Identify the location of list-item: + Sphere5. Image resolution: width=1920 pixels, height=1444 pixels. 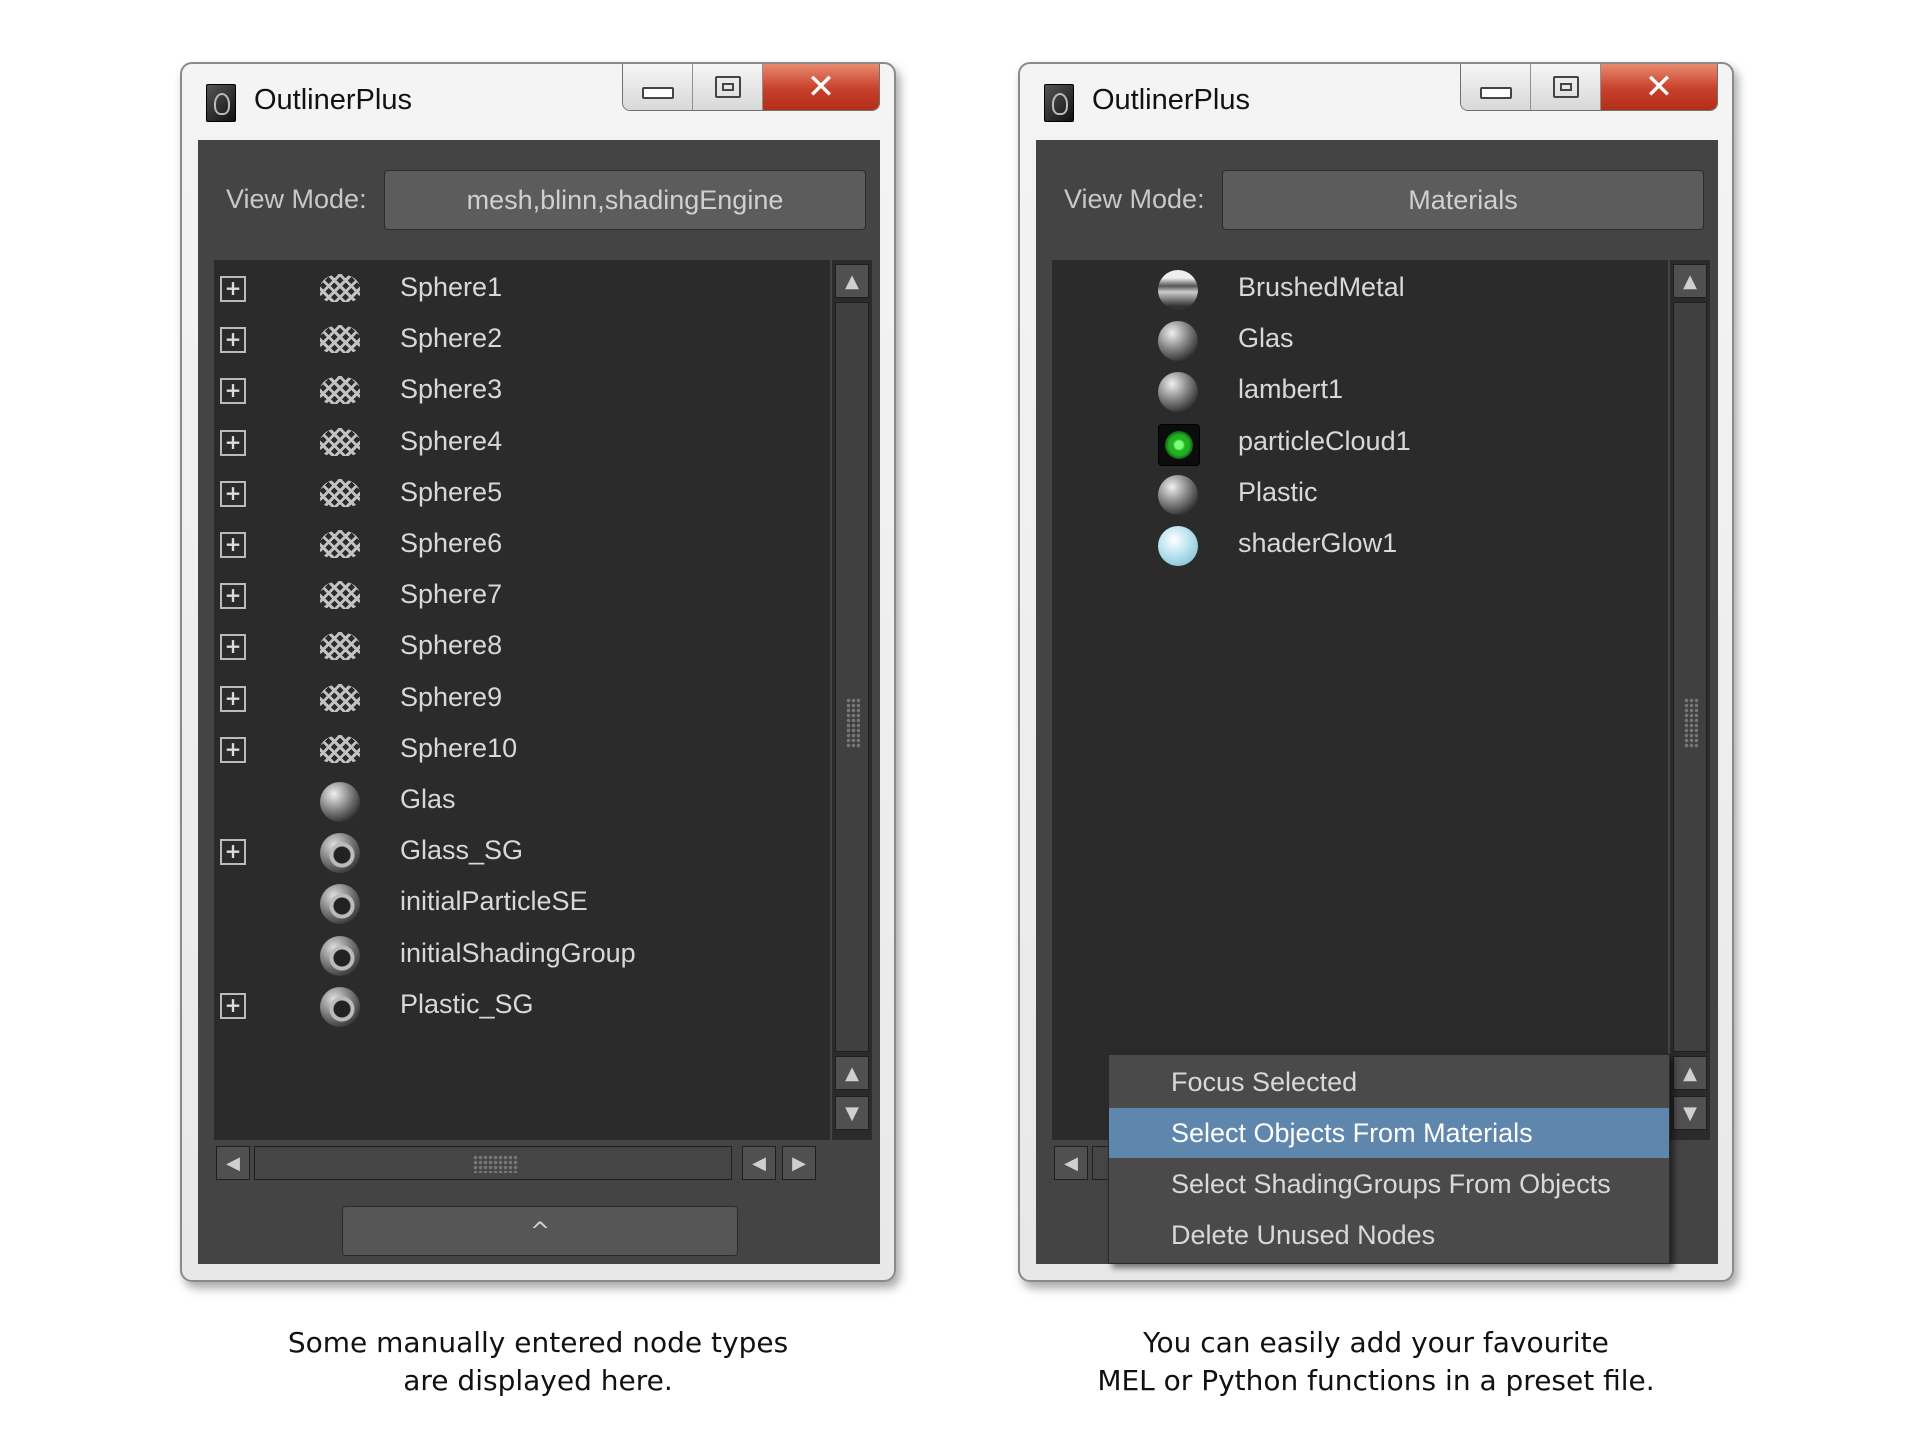
(514, 494).